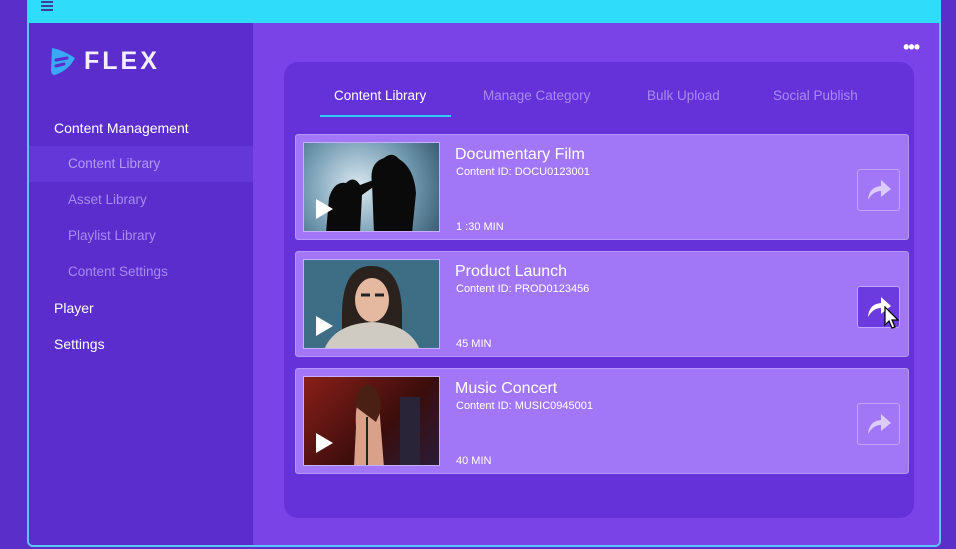 The image size is (956, 549). I want to click on top-bar, so click(484, 11).